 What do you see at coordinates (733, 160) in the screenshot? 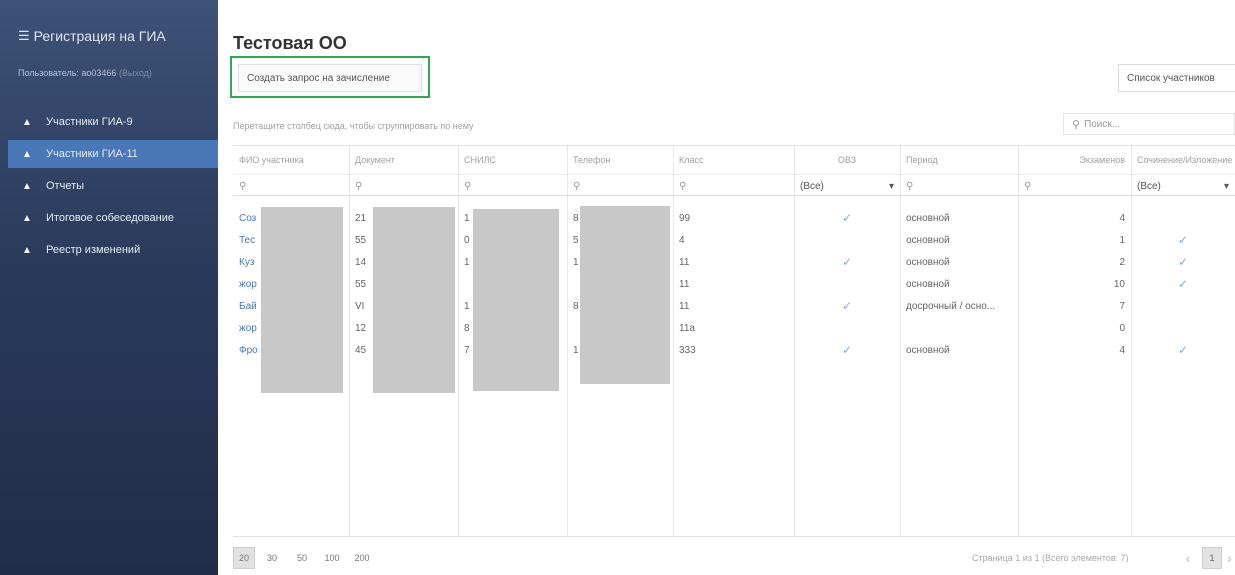
I see `col-header-class: Класс` at bounding box center [733, 160].